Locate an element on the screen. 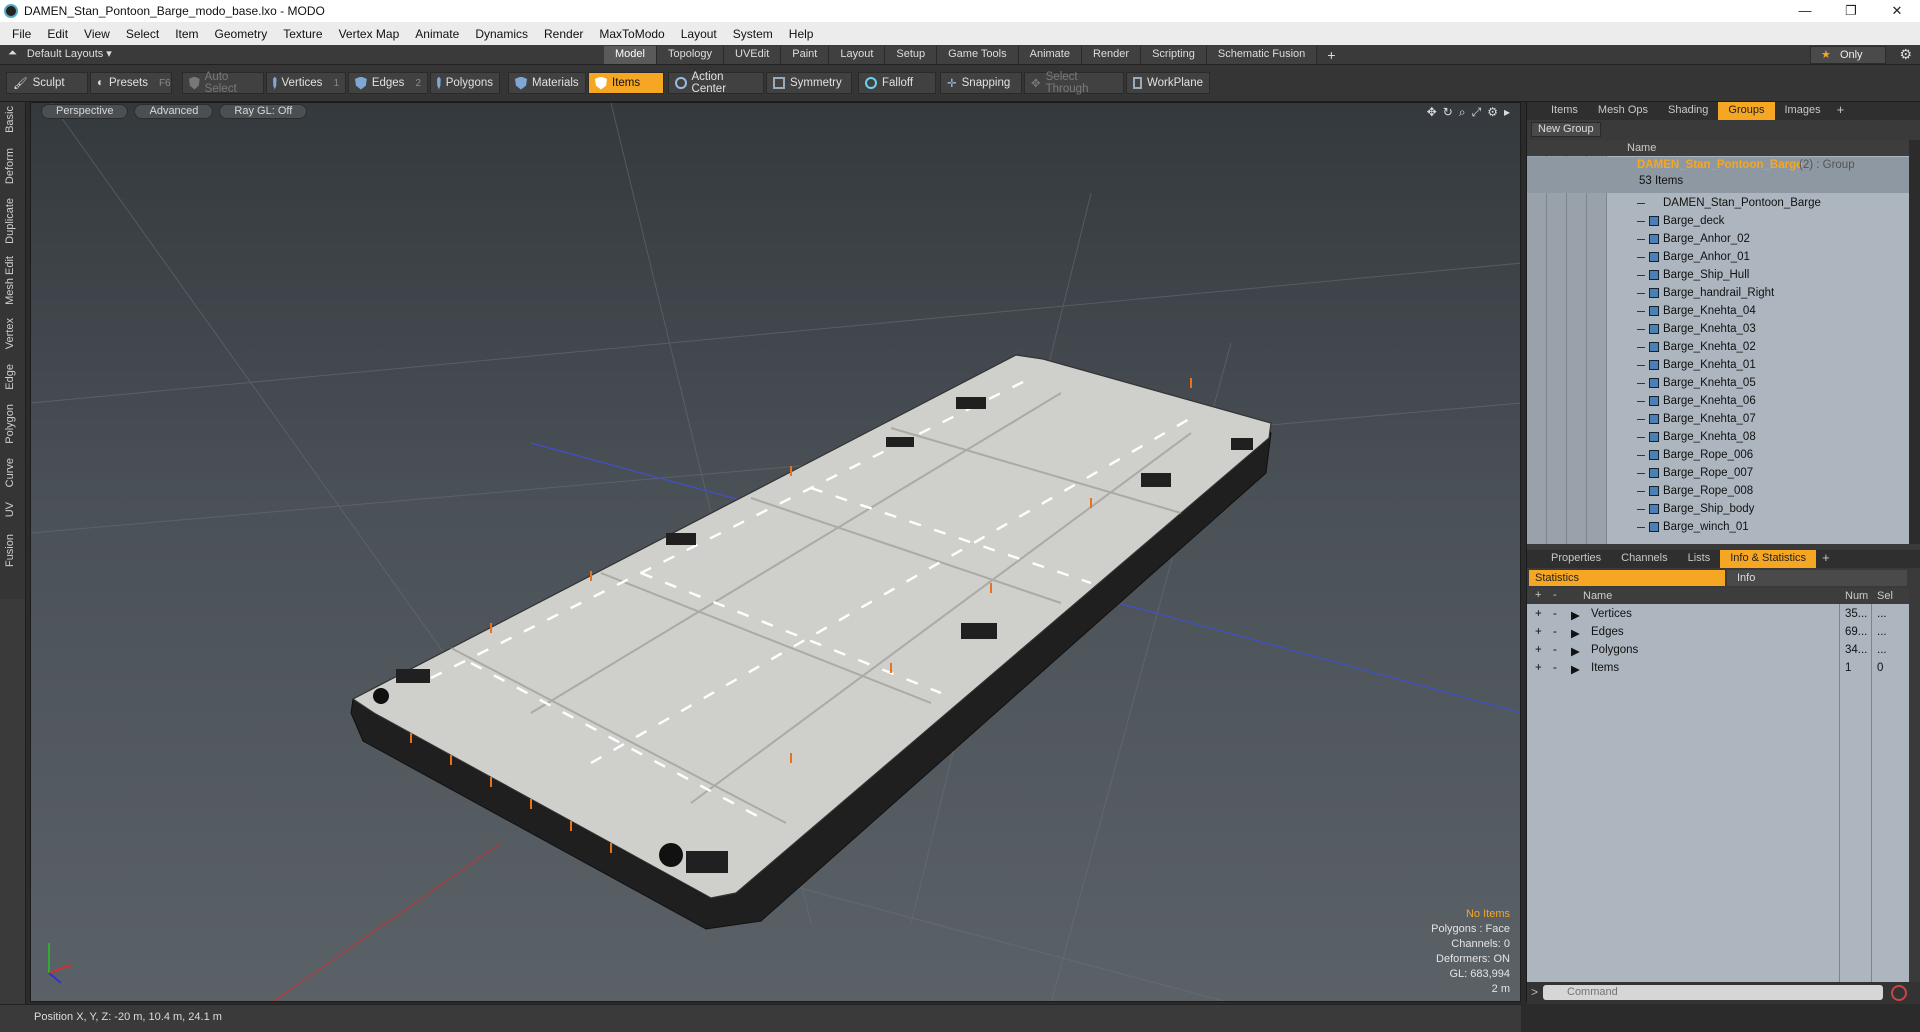 Image resolution: width=1920 pixels, height=1032 pixels. tab-render: Render is located at coordinates (1111, 55).